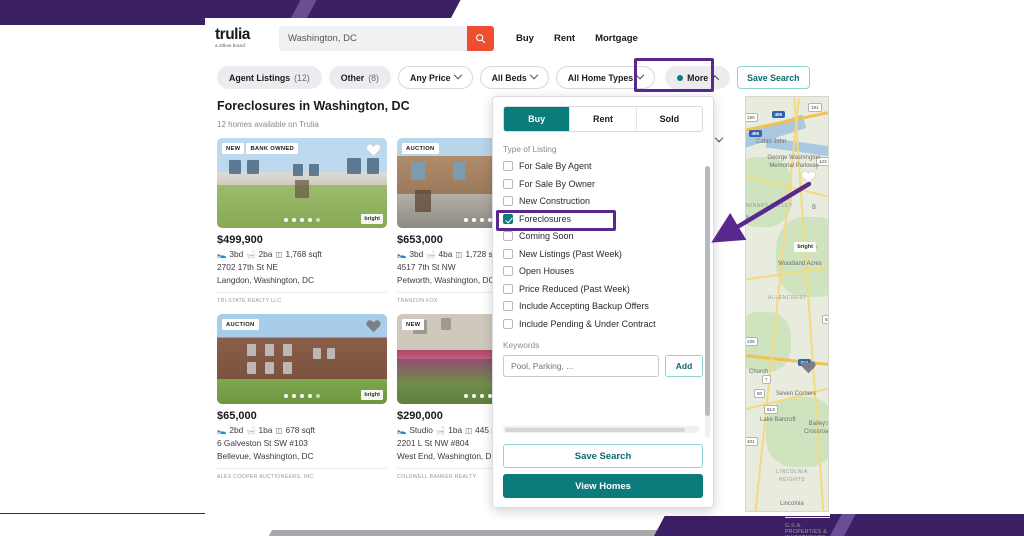  What do you see at coordinates (564, 38) in the screenshot?
I see `nav-link-rent: Rent` at bounding box center [564, 38].